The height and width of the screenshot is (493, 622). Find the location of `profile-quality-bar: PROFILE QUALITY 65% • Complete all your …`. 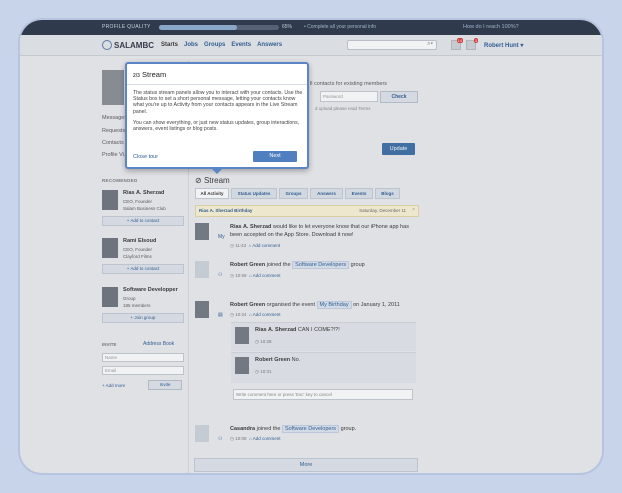

profile-quality-bar: PROFILE QUALITY 65% • Complete all your … is located at coordinates (311, 27).